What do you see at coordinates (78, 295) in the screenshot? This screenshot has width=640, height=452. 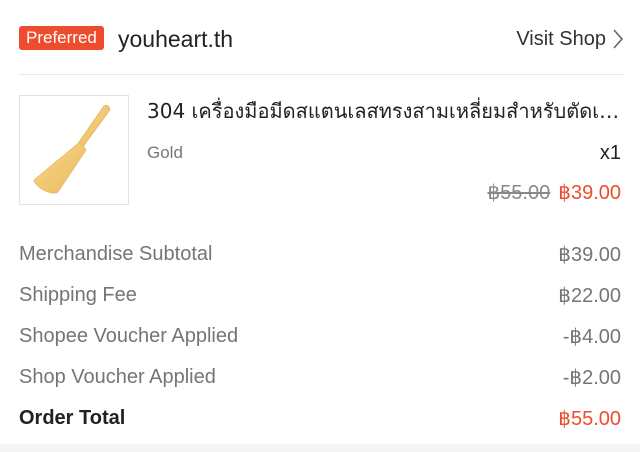 I see `summary-label: Shipping Fee` at bounding box center [78, 295].